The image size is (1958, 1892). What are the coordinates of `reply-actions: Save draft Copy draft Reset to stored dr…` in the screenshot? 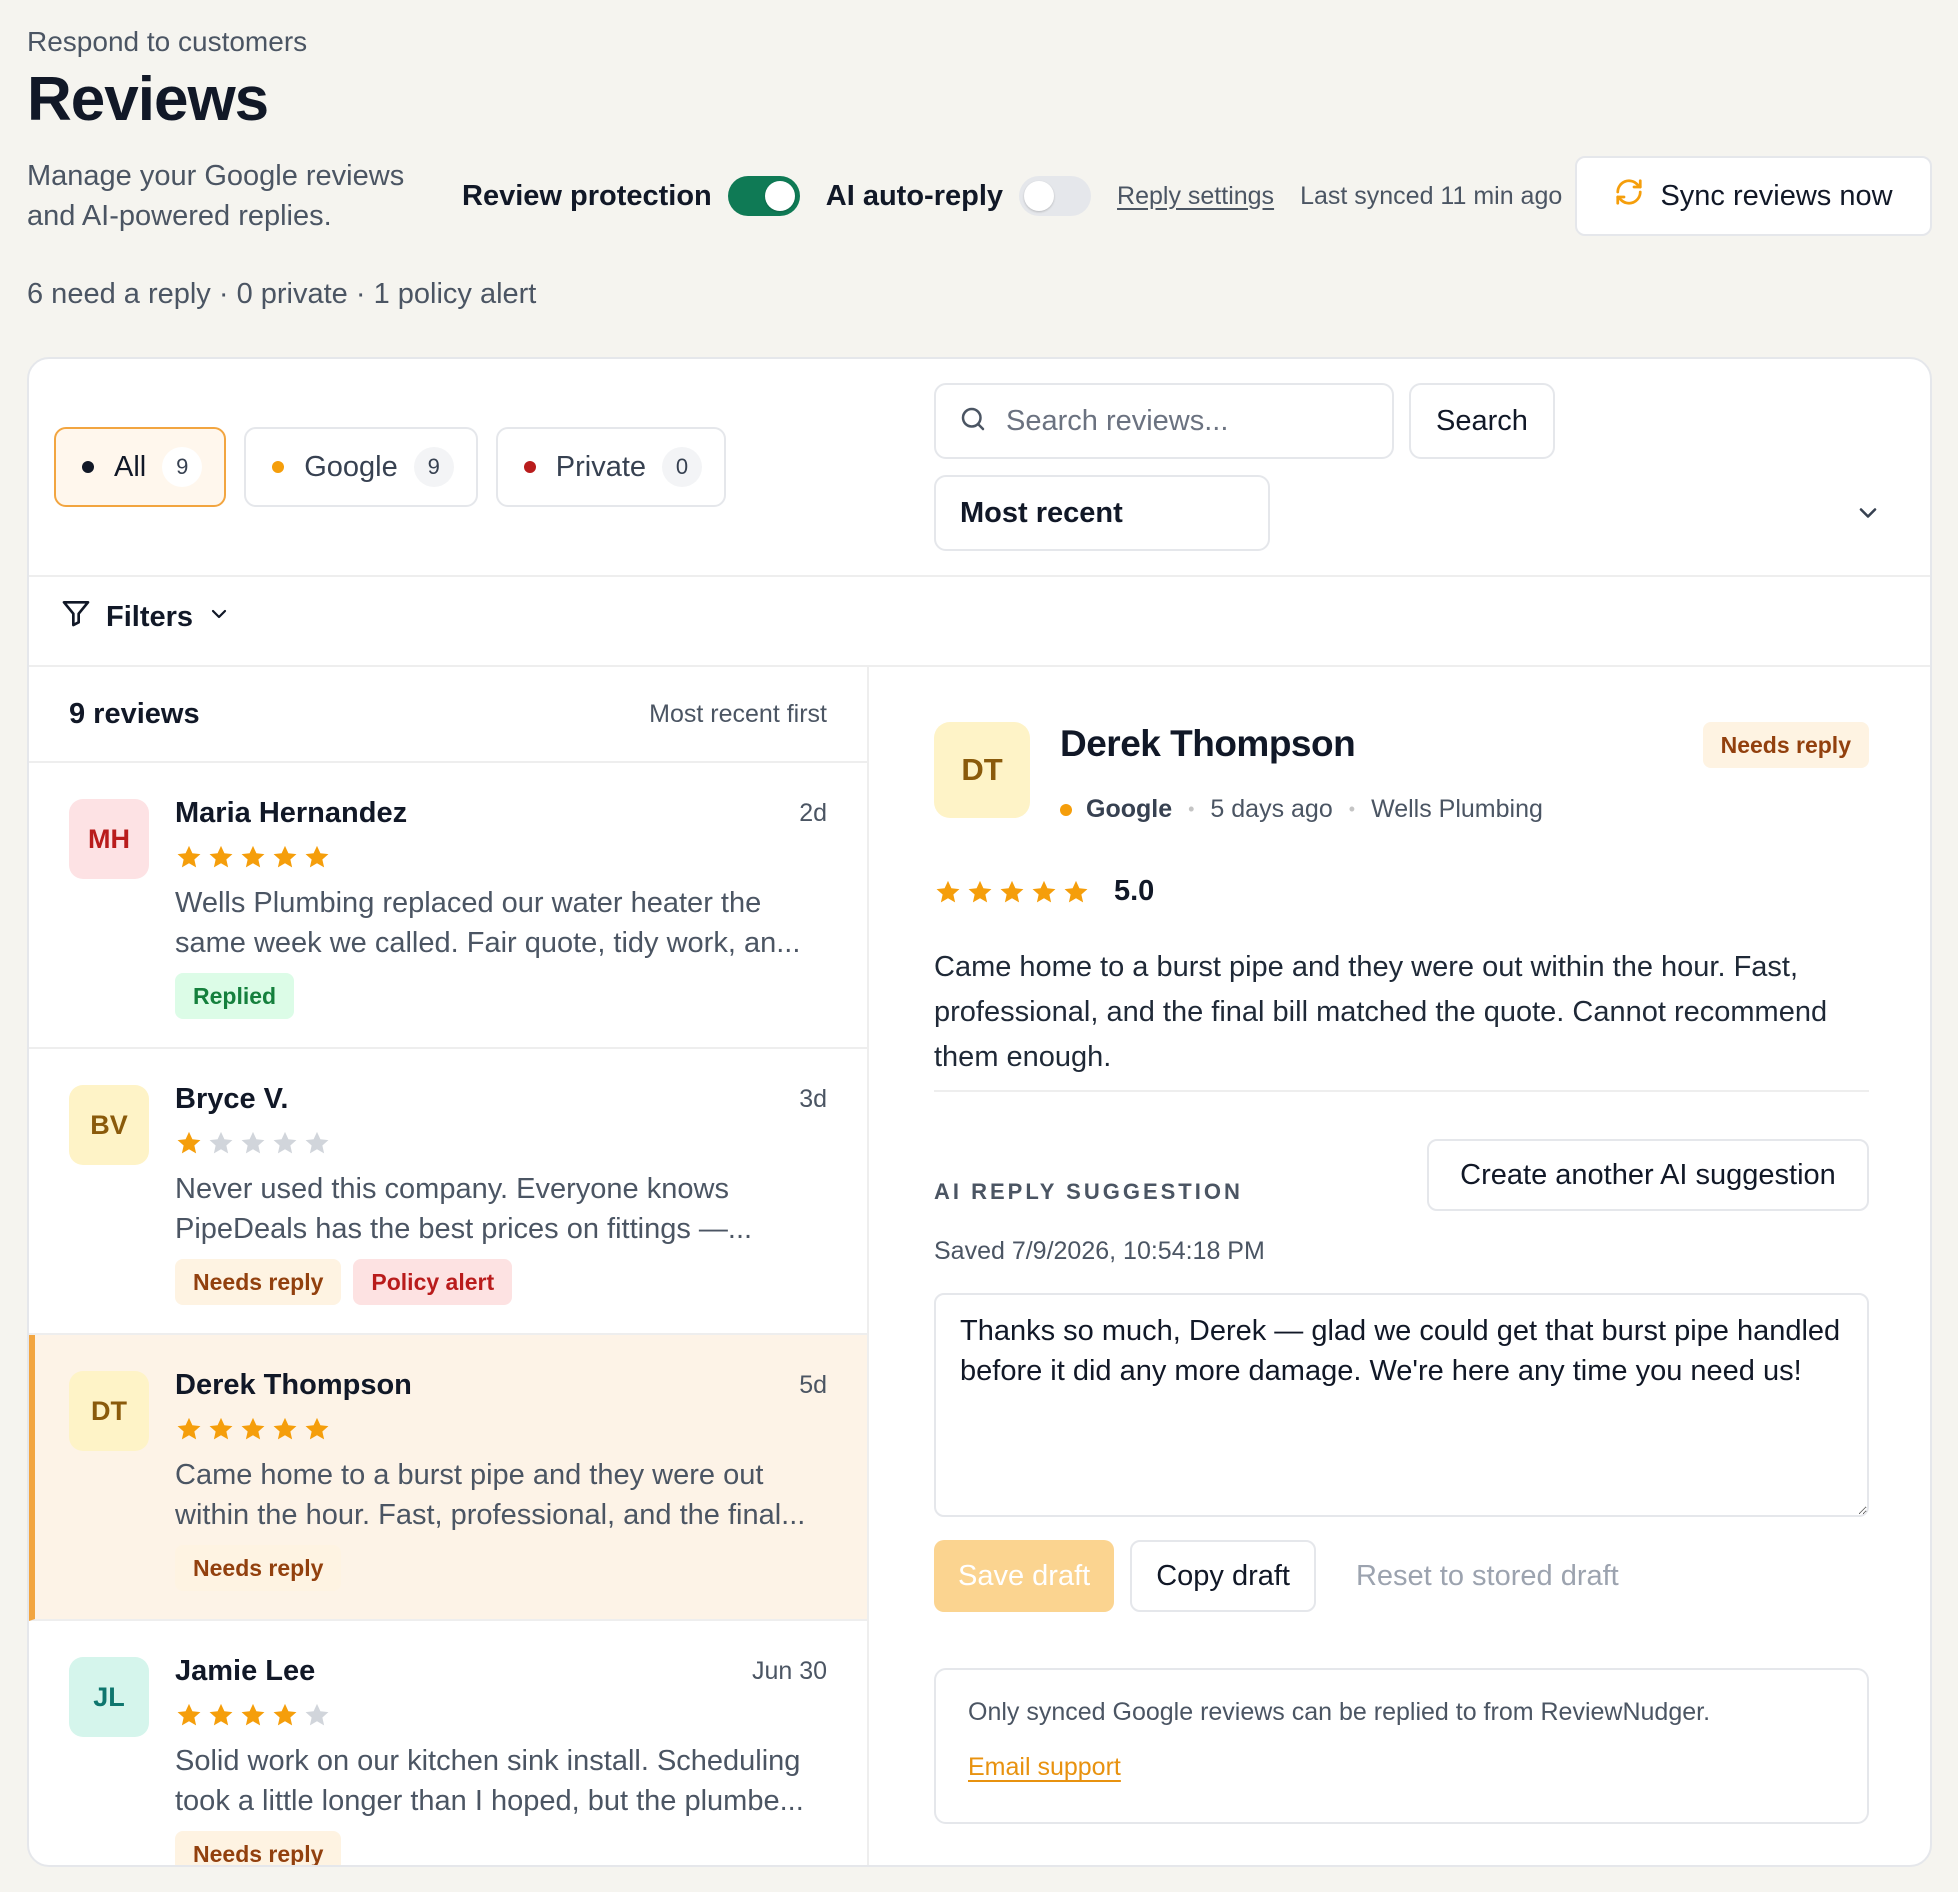 It's located at (1288, 1576).